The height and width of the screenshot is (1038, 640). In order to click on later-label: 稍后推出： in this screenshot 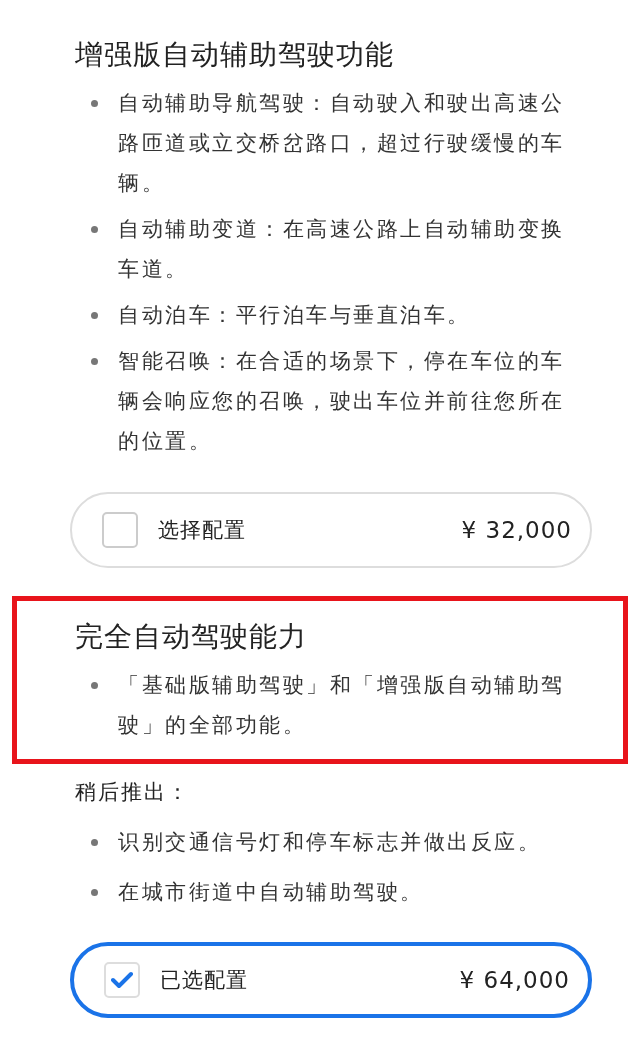, I will do `click(133, 792)`.